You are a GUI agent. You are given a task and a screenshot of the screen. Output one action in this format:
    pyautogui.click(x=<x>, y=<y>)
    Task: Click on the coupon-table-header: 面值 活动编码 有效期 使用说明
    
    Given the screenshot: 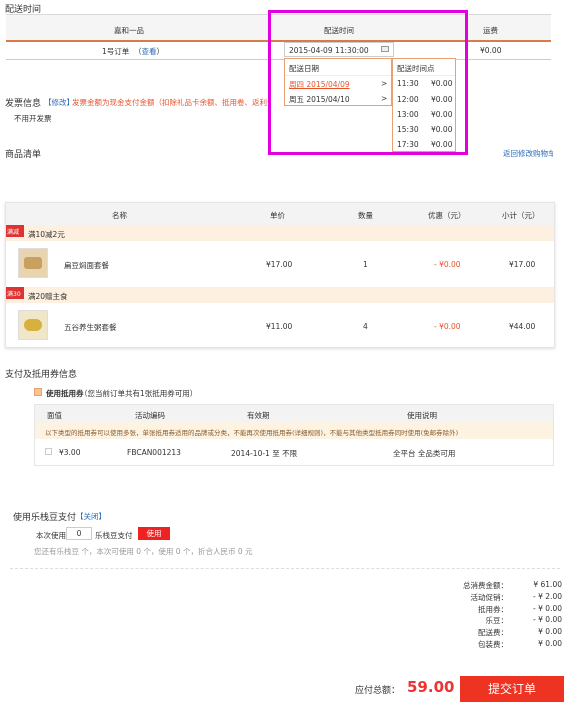 What is the action you would take?
    pyautogui.click(x=294, y=413)
    